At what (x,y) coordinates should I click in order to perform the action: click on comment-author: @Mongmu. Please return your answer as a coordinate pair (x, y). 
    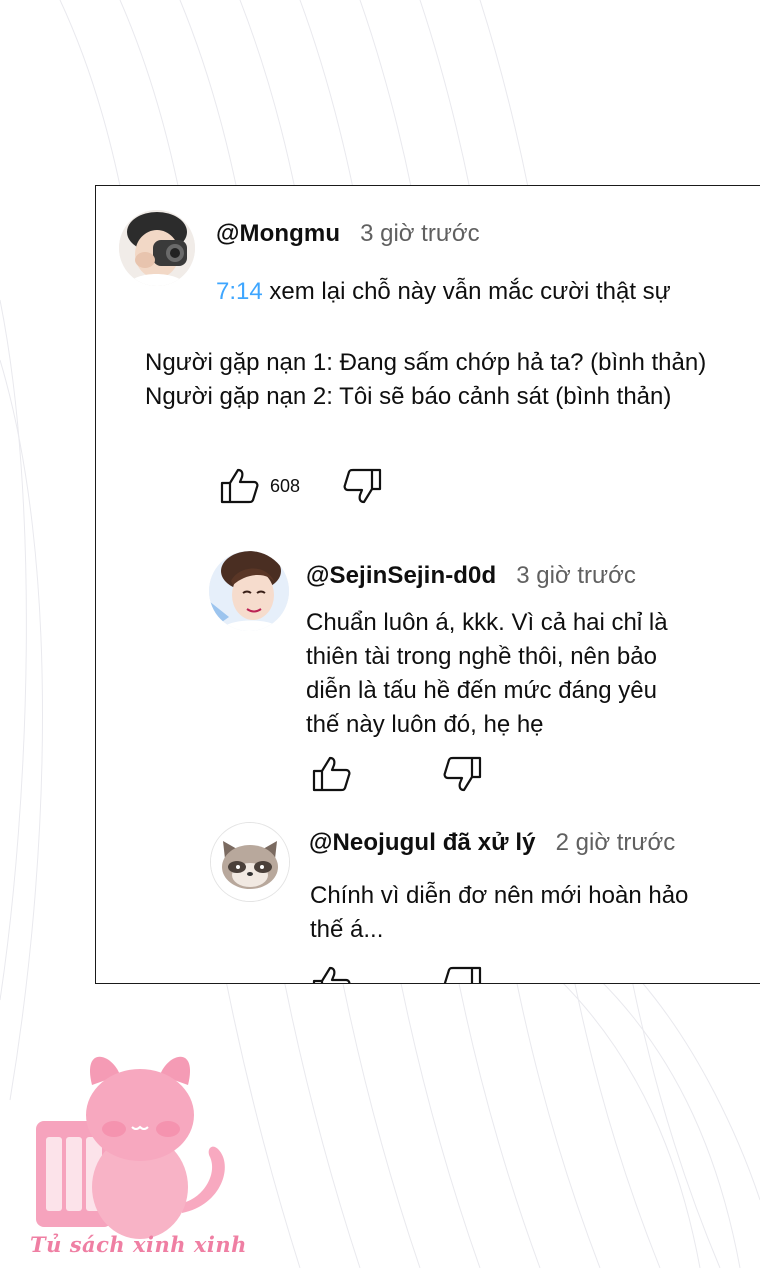
    Looking at the image, I should click on (278, 234).